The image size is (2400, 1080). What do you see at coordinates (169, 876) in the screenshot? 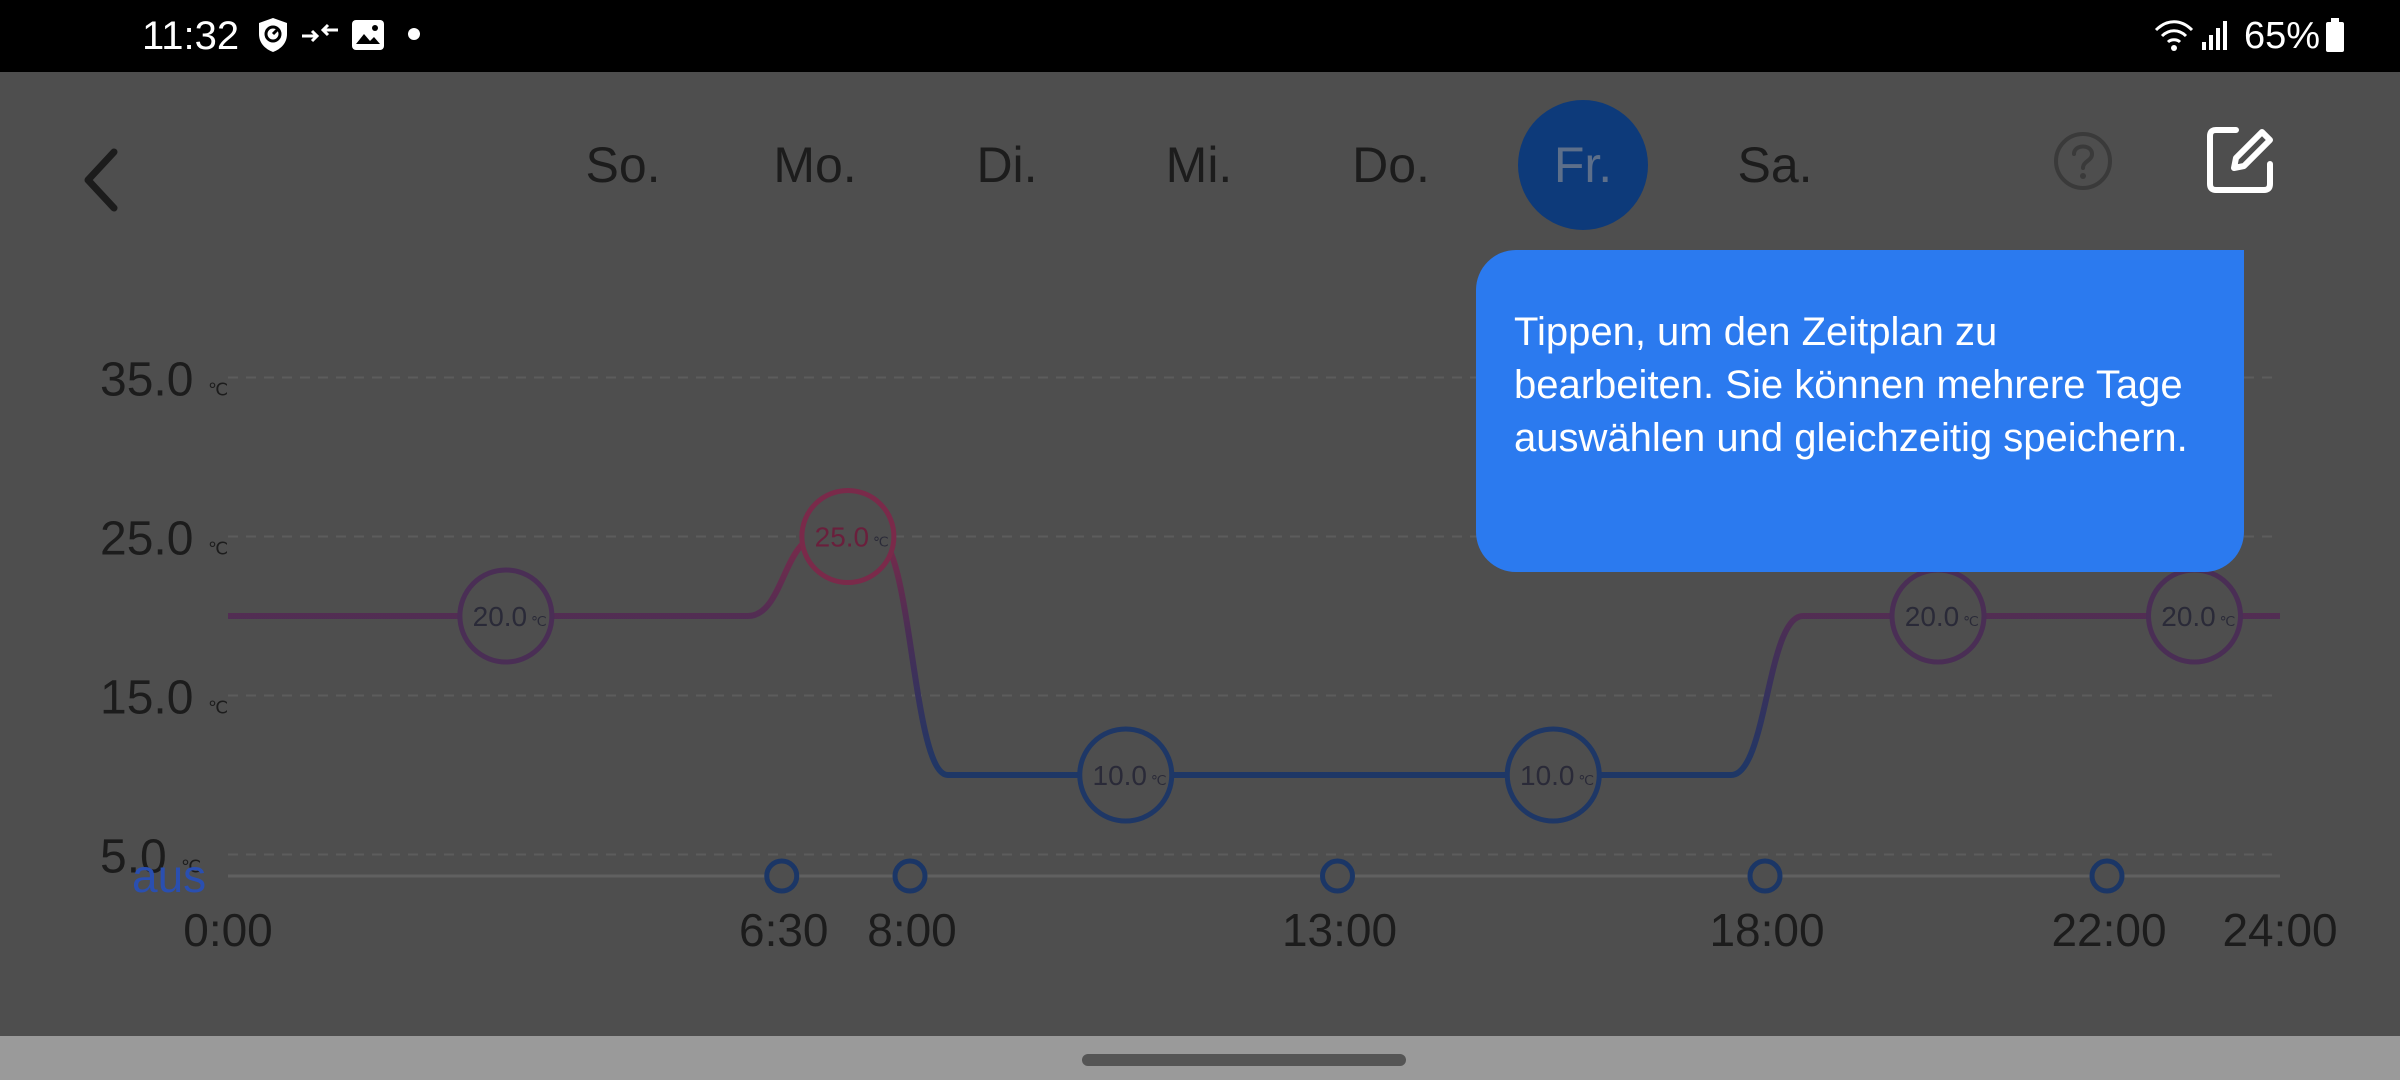
I see `y-off-label: aus` at bounding box center [169, 876].